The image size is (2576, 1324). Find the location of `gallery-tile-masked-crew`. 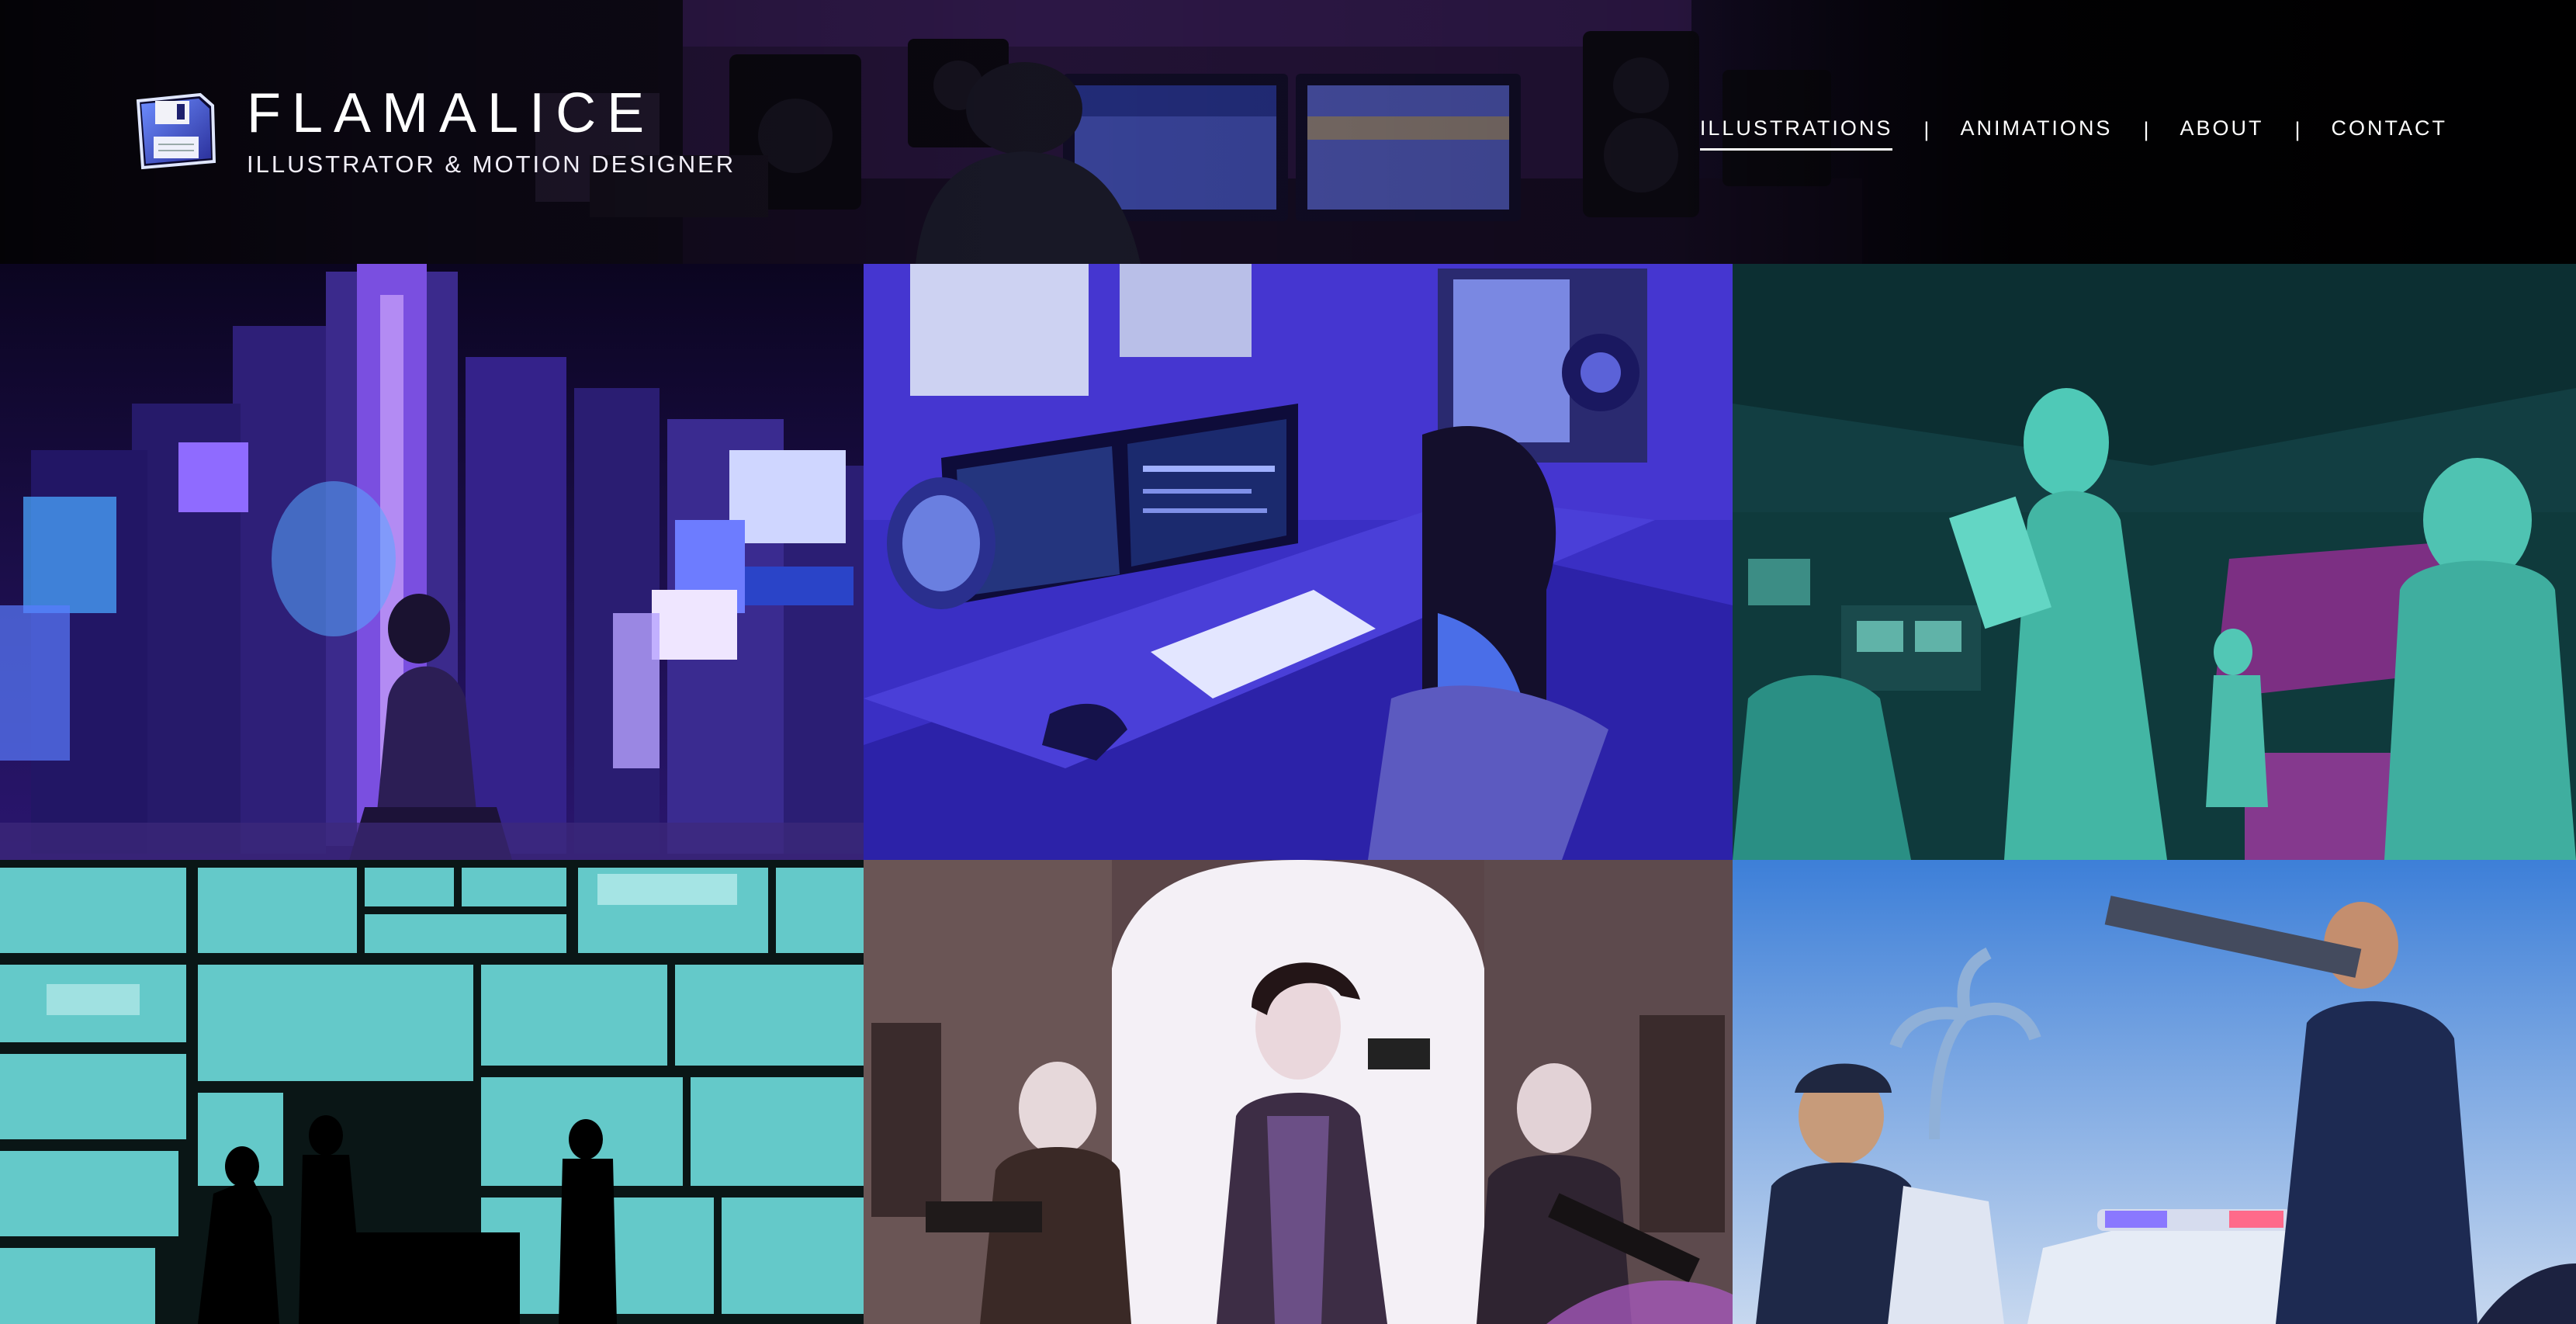

gallery-tile-masked-crew is located at coordinates (1298, 1092).